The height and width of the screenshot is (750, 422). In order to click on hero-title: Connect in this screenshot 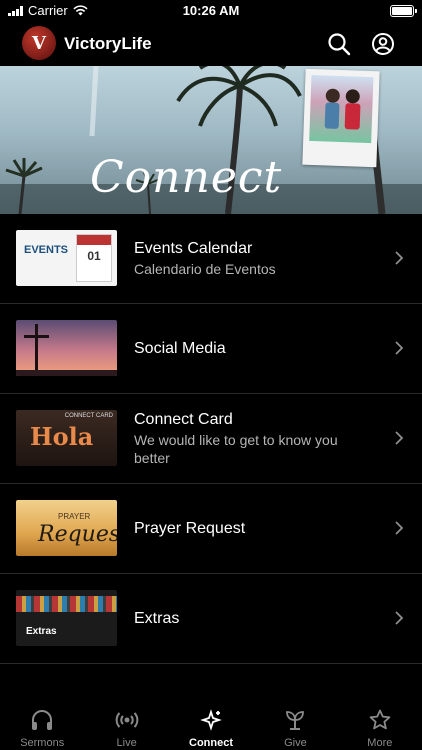, I will do `click(186, 177)`.